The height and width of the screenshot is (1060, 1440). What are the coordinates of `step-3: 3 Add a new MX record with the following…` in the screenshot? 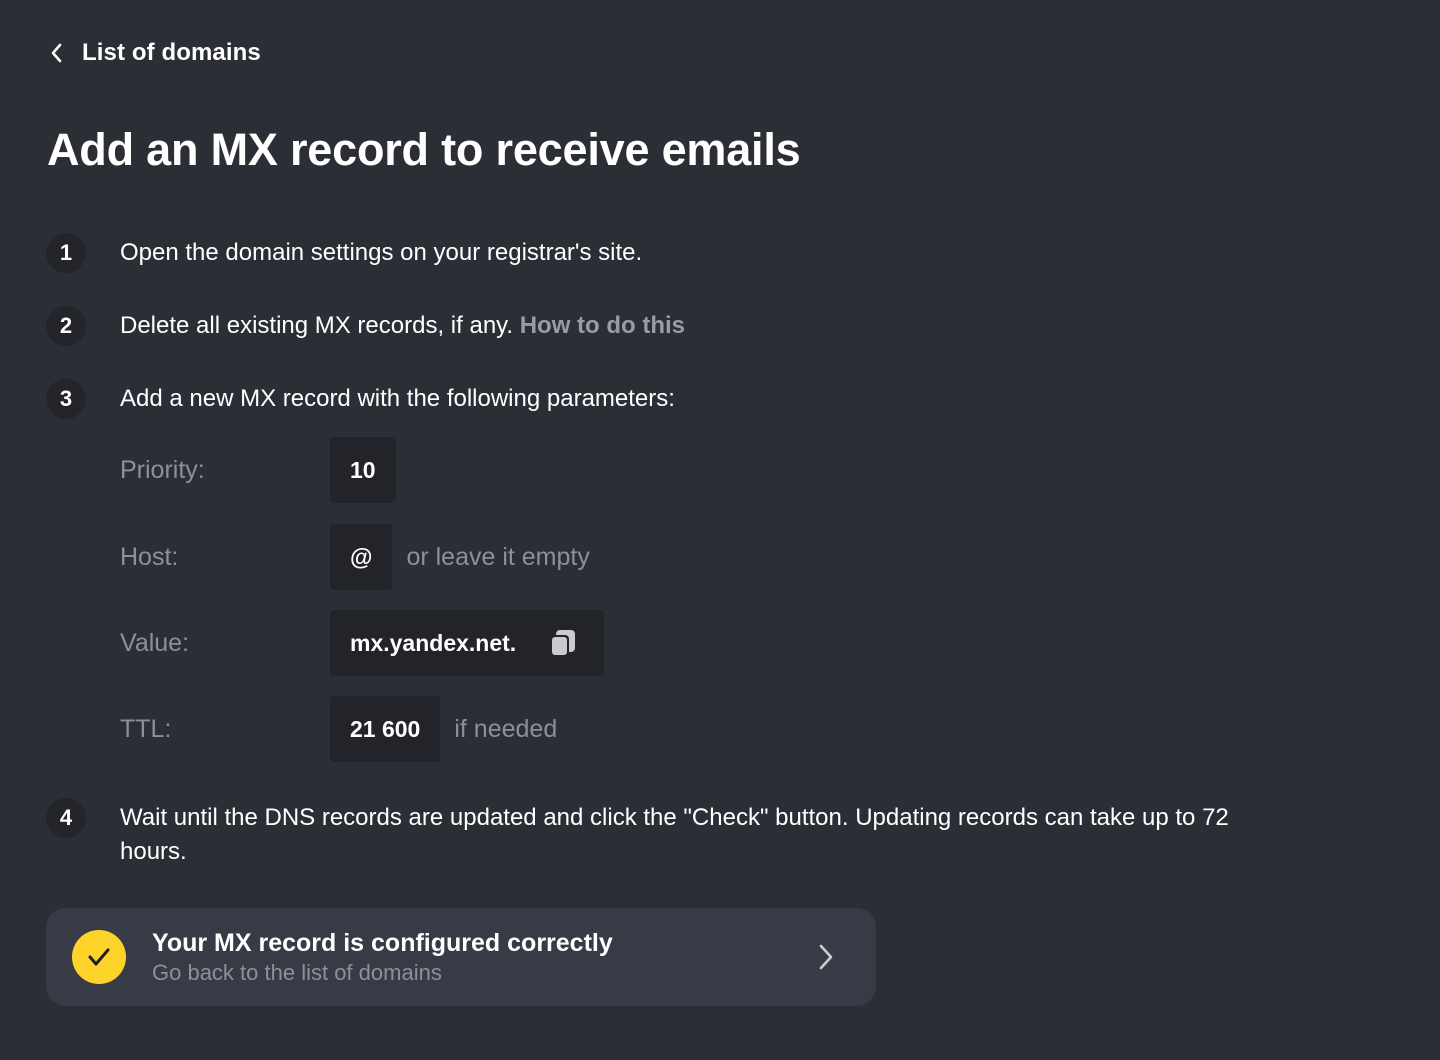 It's located at (360, 399).